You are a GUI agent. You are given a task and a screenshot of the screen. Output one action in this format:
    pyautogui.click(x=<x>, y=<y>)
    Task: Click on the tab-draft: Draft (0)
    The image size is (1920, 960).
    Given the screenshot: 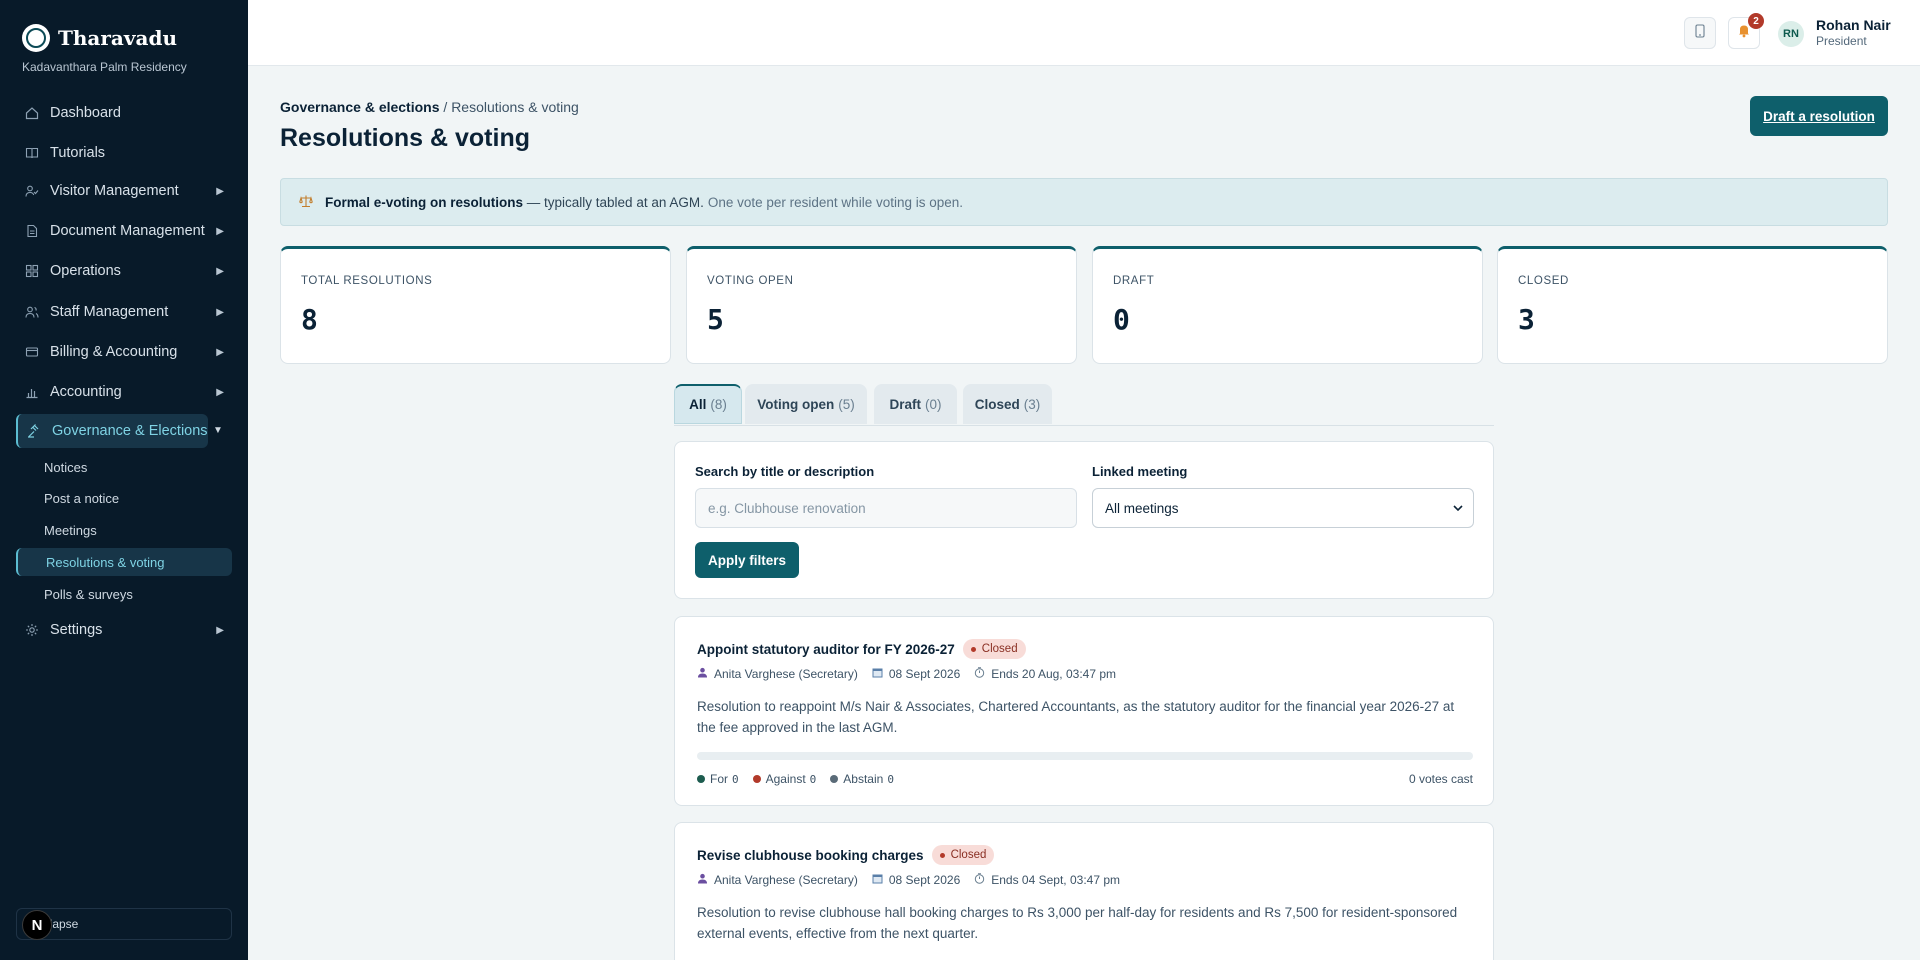 What is the action you would take?
    pyautogui.click(x=915, y=404)
    